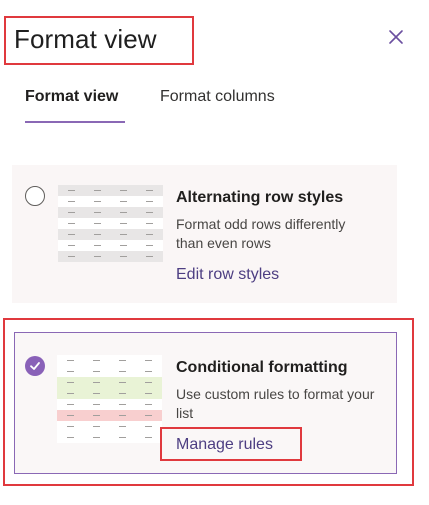 This screenshot has width=429, height=505. I want to click on option-title: Alternating row styles, so click(260, 197).